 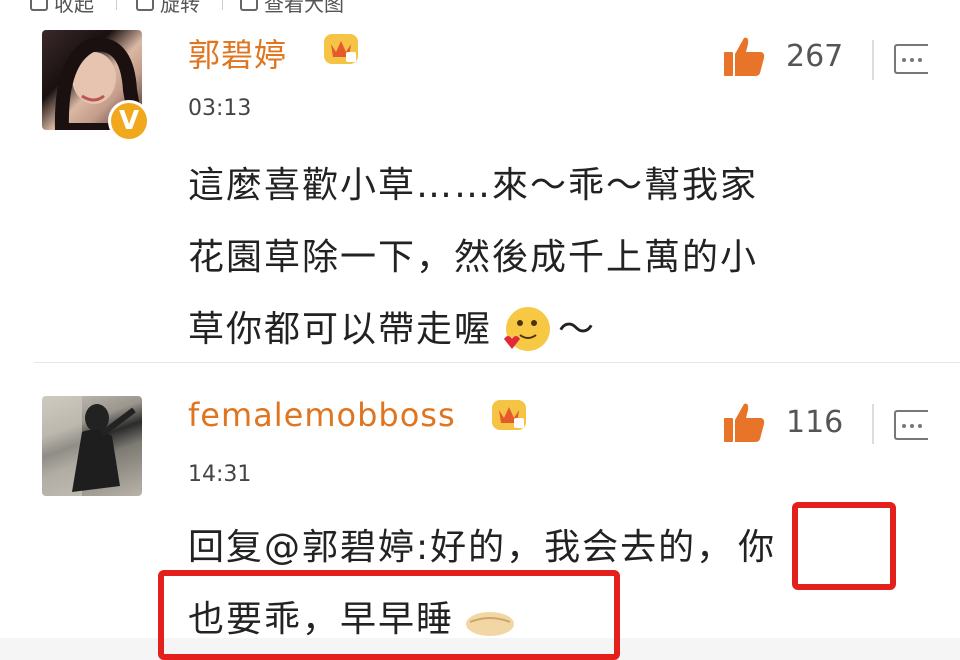 What do you see at coordinates (92, 446) in the screenshot?
I see `avatar` at bounding box center [92, 446].